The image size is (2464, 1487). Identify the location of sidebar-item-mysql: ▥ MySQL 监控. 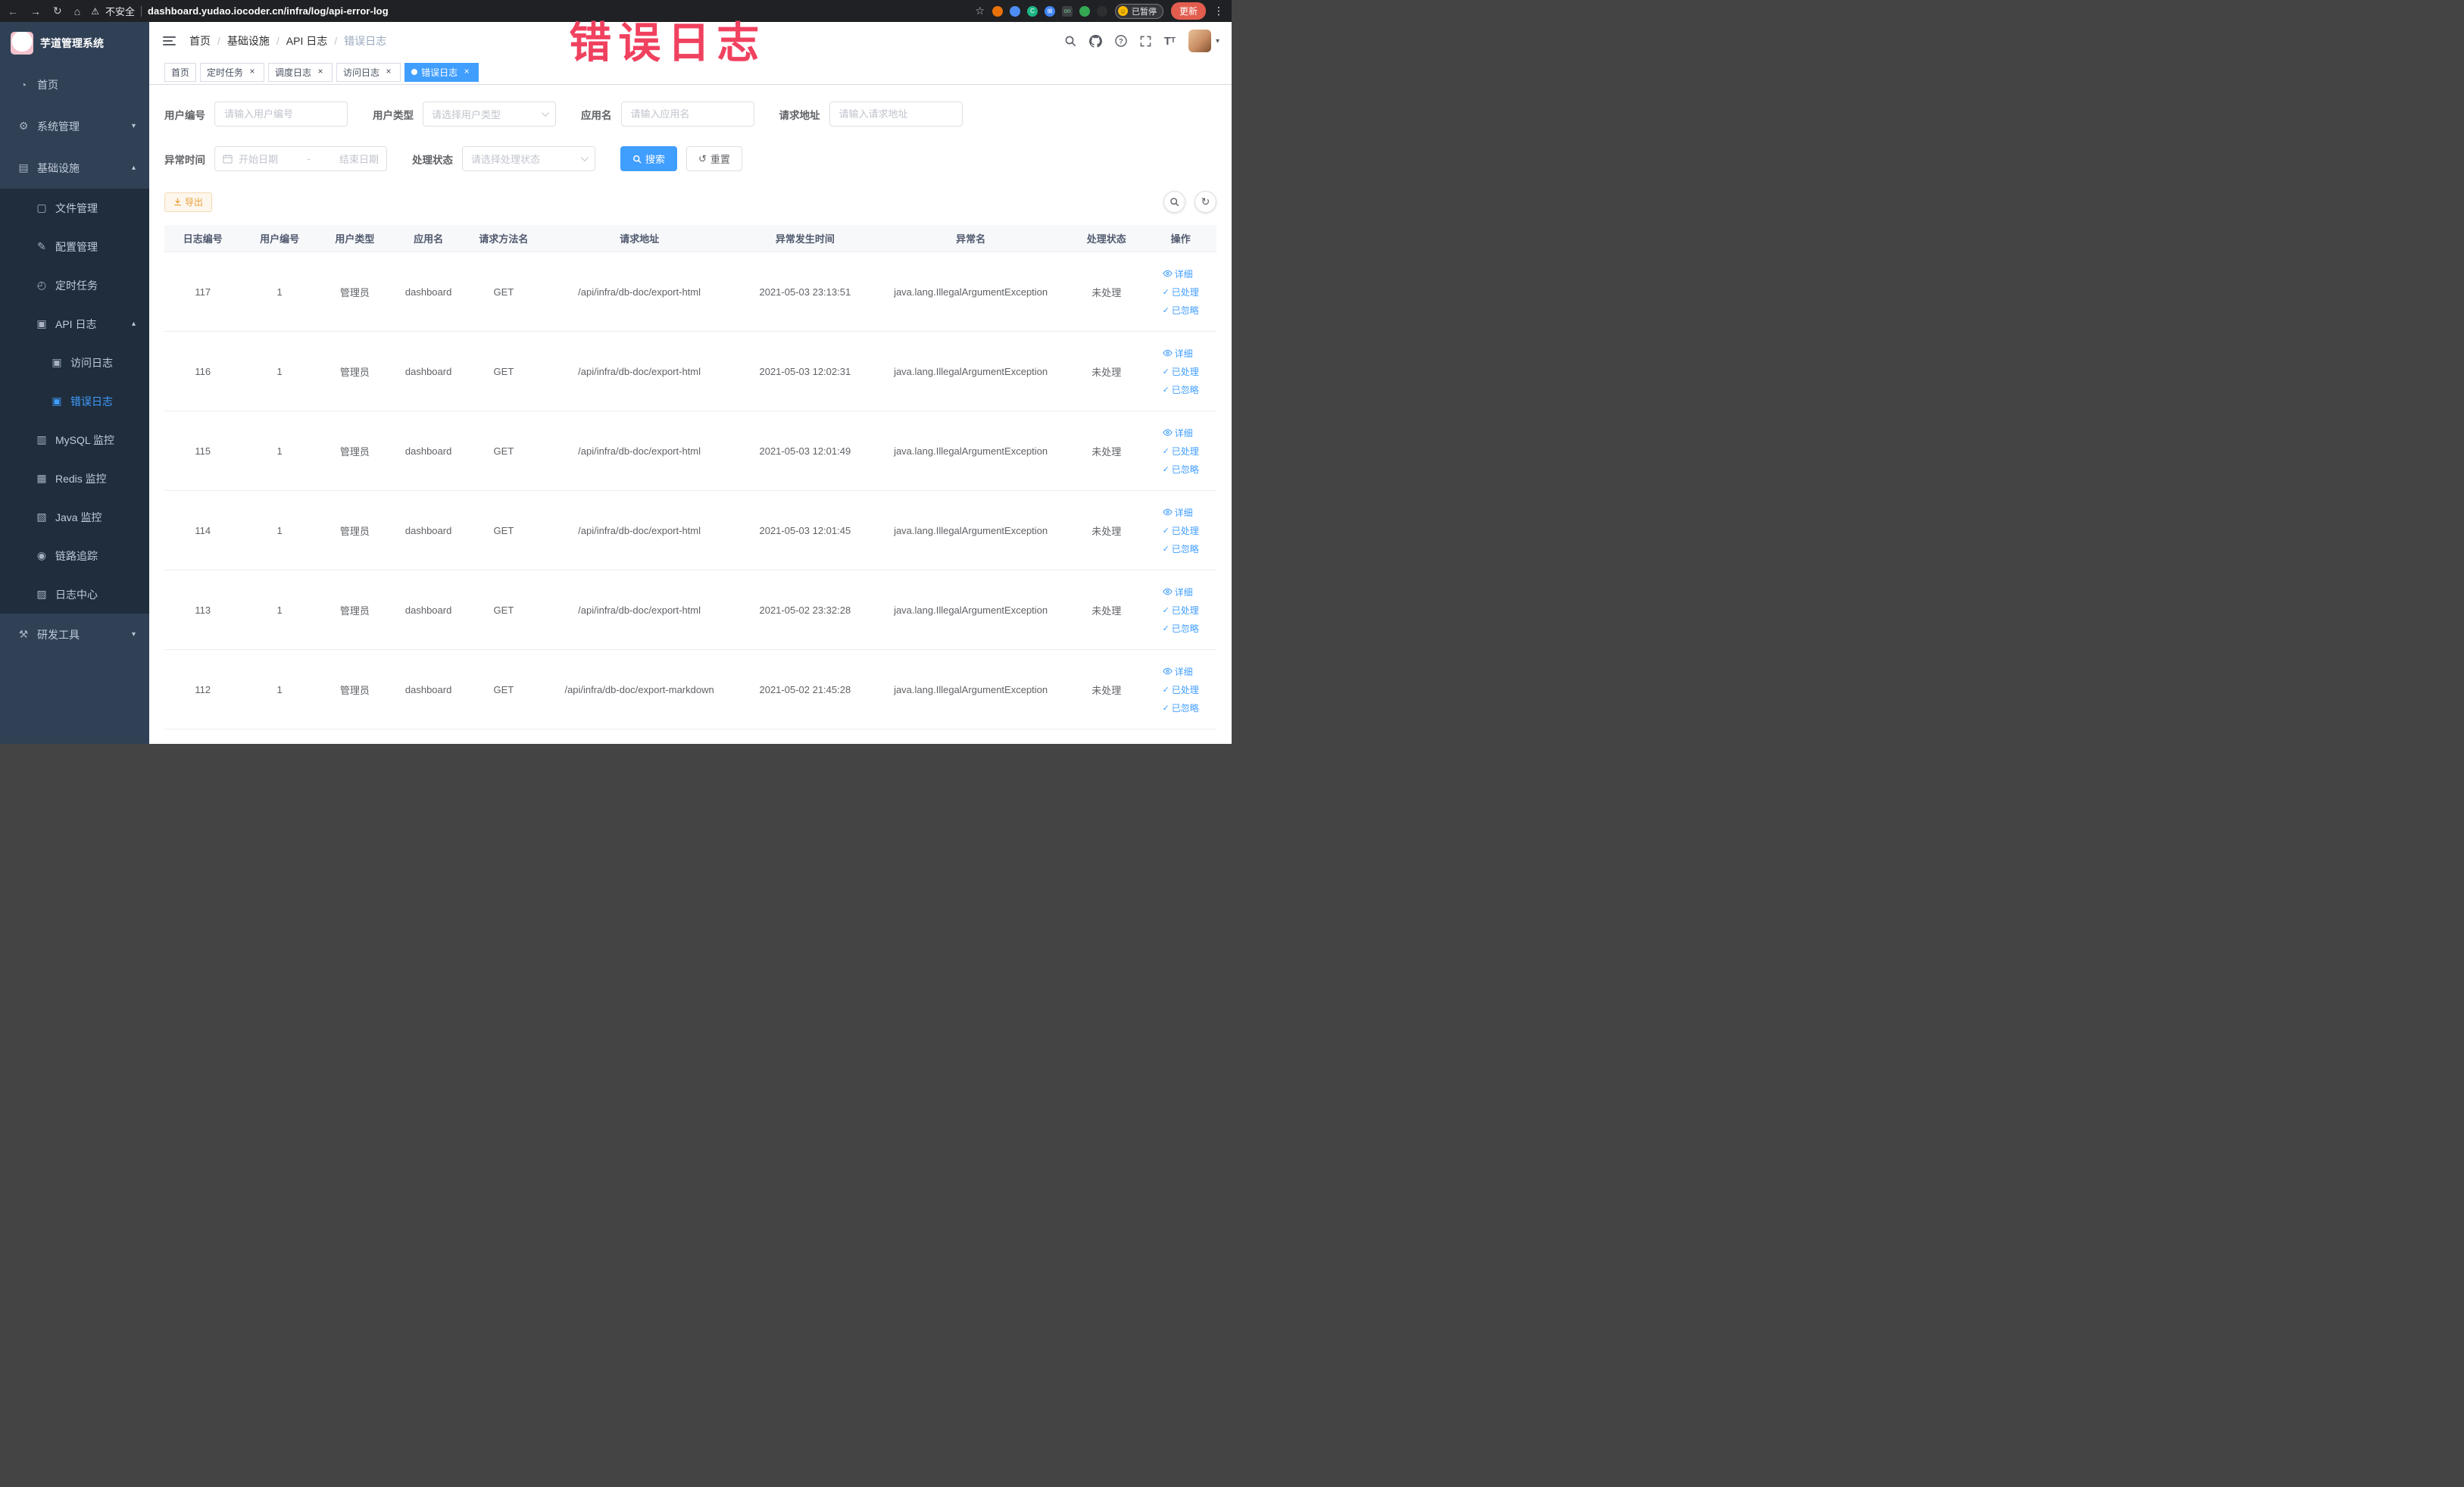
(74, 439).